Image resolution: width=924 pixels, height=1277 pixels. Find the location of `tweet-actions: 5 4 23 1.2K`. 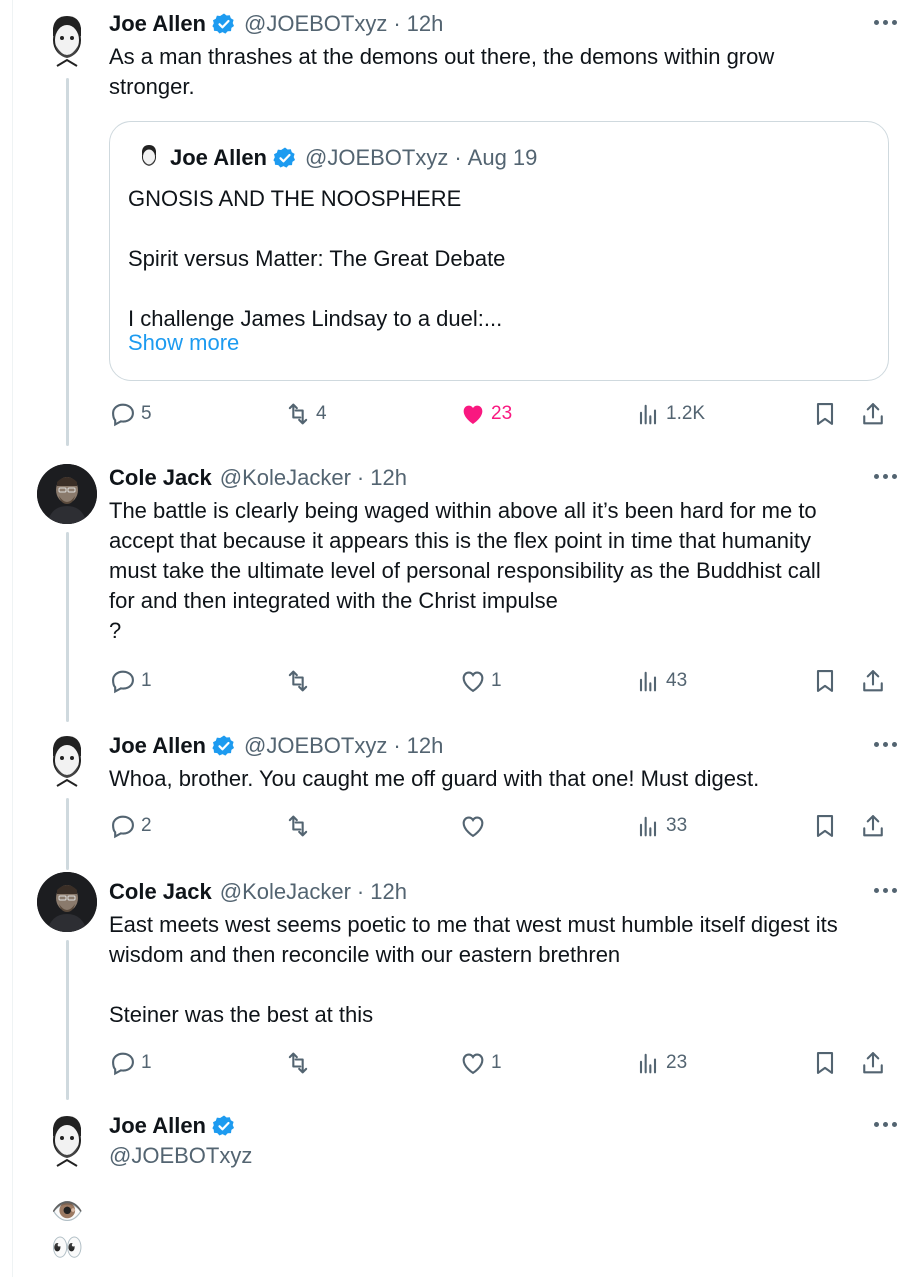

tweet-actions: 5 4 23 1.2K is located at coordinates (504, 414).